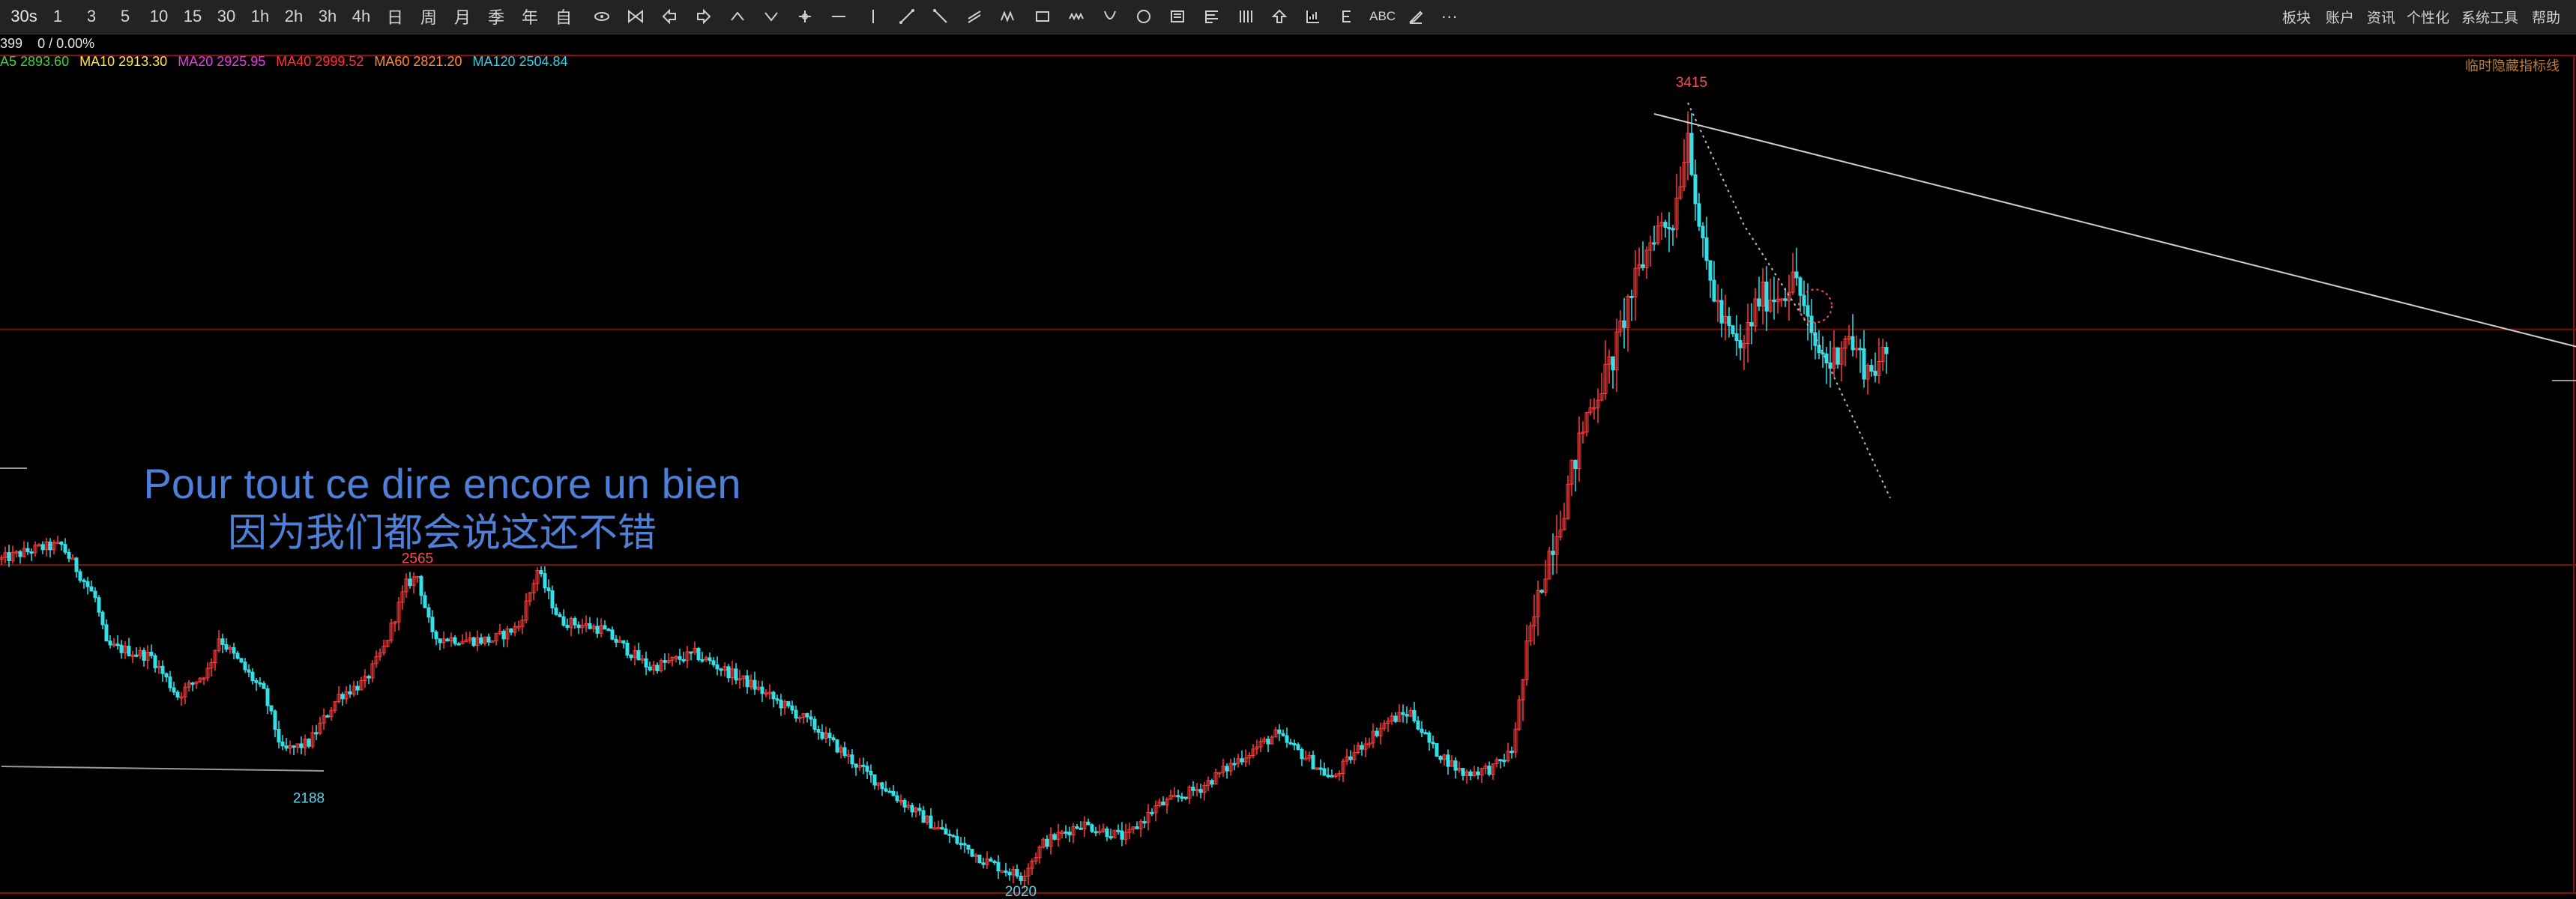 Image resolution: width=2576 pixels, height=899 pixels. What do you see at coordinates (2114, 230) in the screenshot?
I see `trend-line` at bounding box center [2114, 230].